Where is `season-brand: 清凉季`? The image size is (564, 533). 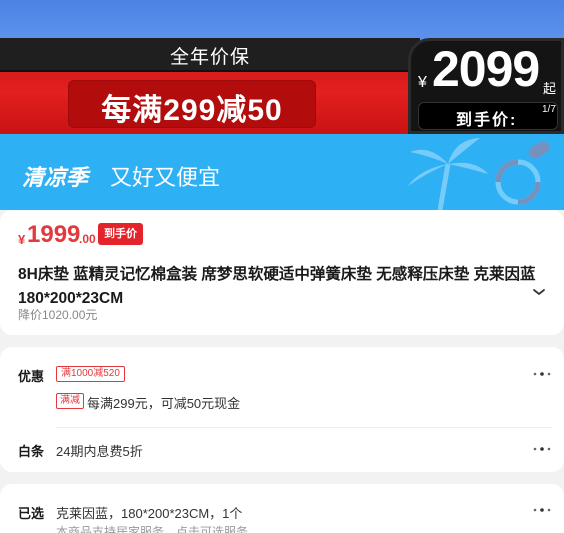
season-brand: 清凉季 is located at coordinates (55, 177).